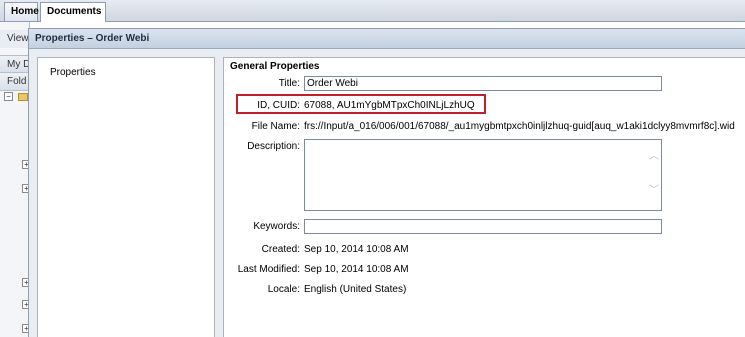 The image size is (745, 337). Describe the element at coordinates (483, 175) in the screenshot. I see `description-field: ︿ ﹀` at that location.